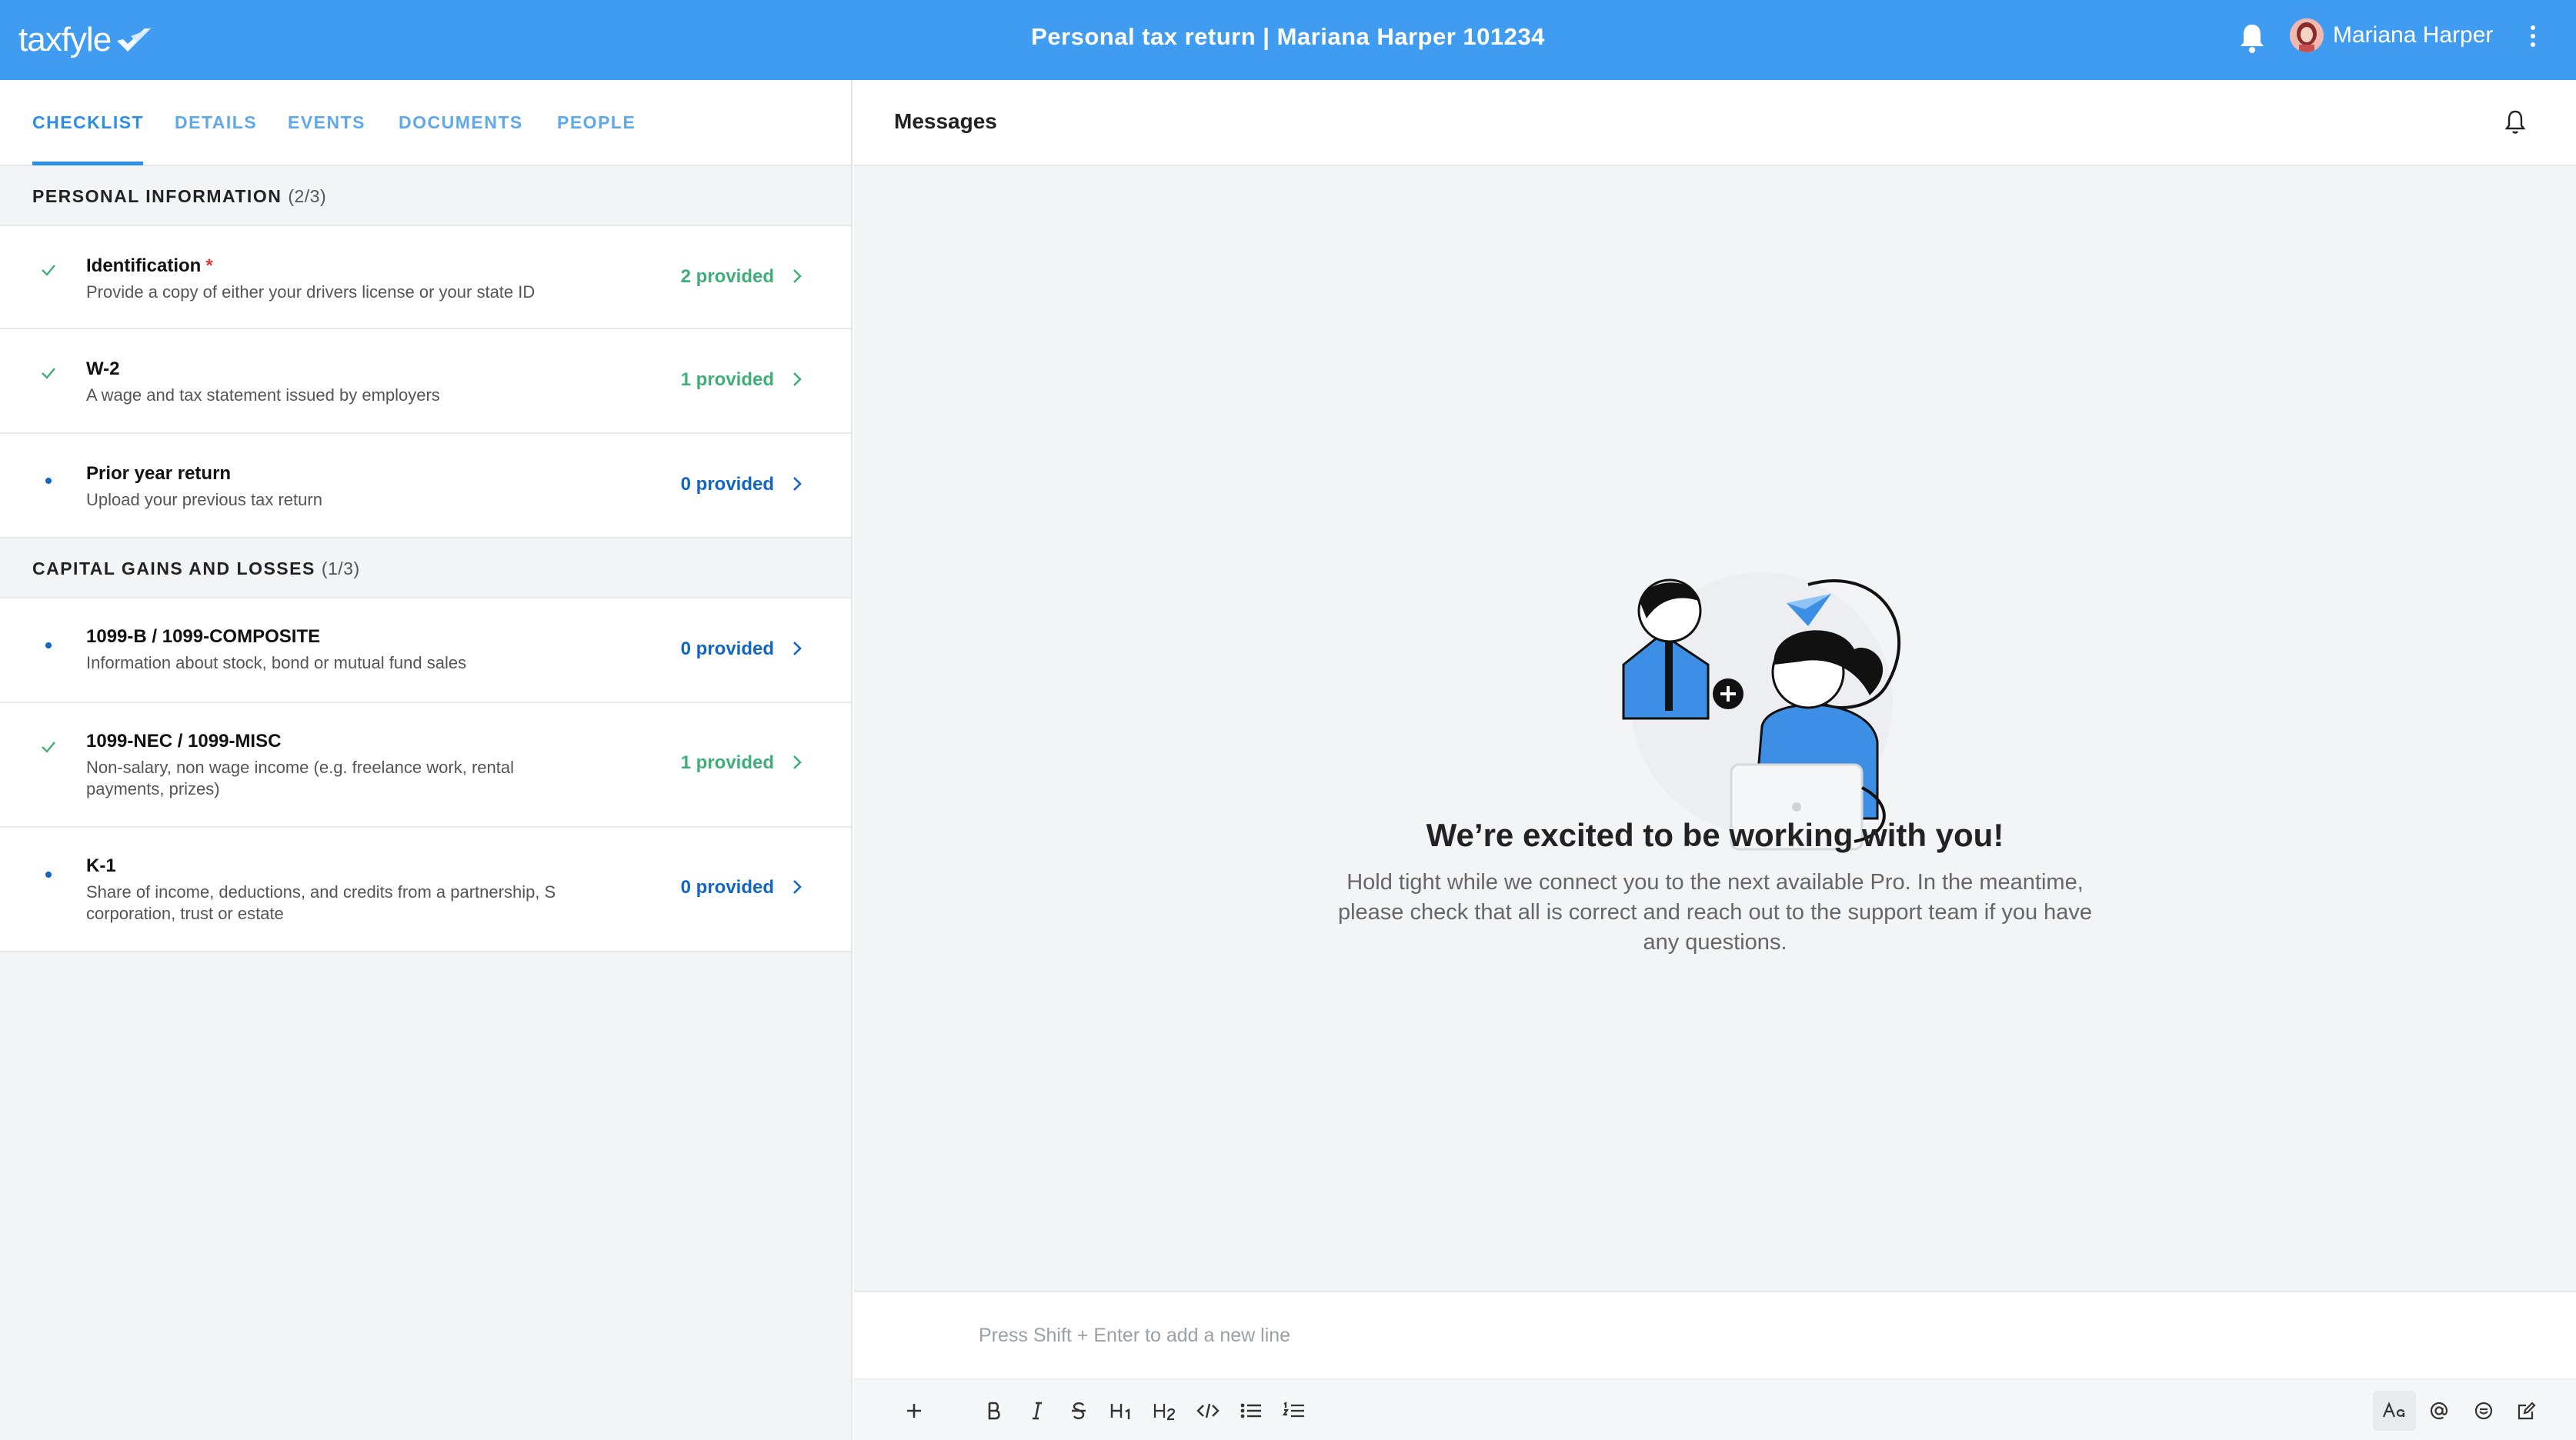  What do you see at coordinates (103, 369) in the screenshot?
I see `item-title: W-2` at bounding box center [103, 369].